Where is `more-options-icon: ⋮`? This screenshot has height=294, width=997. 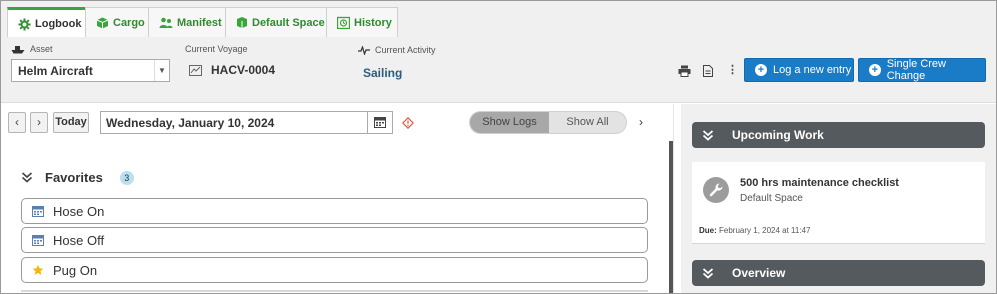 more-options-icon: ⋮ is located at coordinates (732, 69).